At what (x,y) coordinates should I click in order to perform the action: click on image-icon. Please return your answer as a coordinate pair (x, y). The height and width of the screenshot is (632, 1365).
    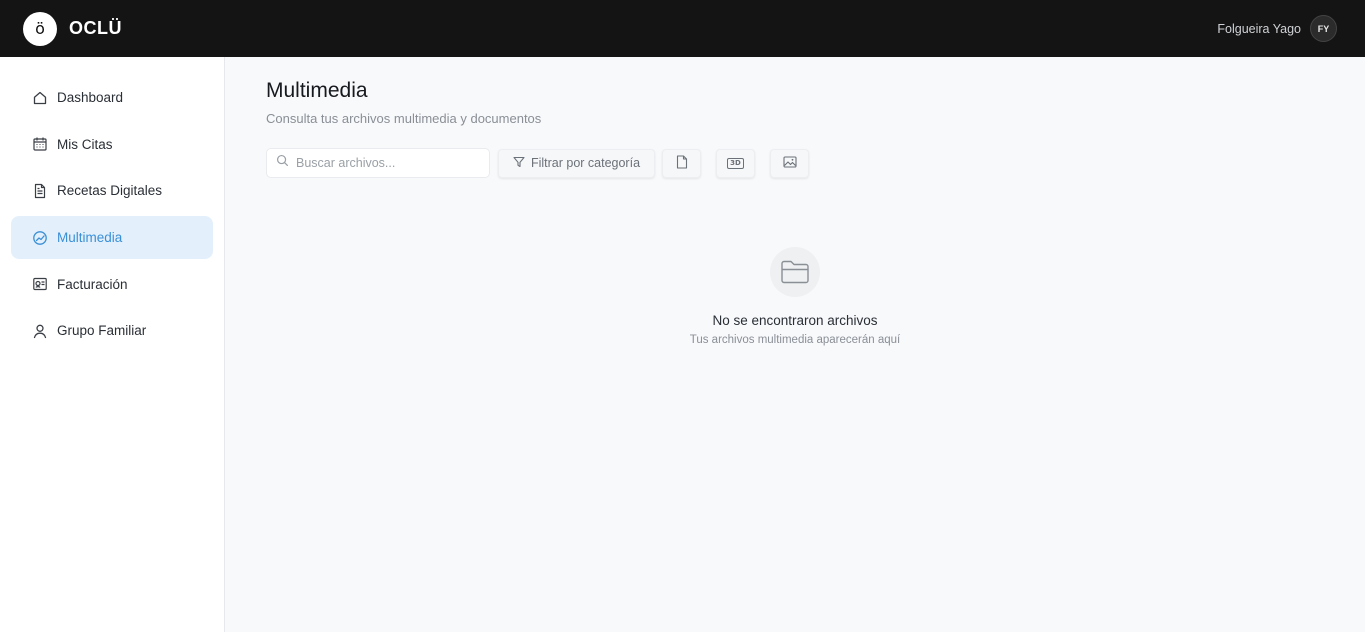
    Looking at the image, I should click on (789, 163).